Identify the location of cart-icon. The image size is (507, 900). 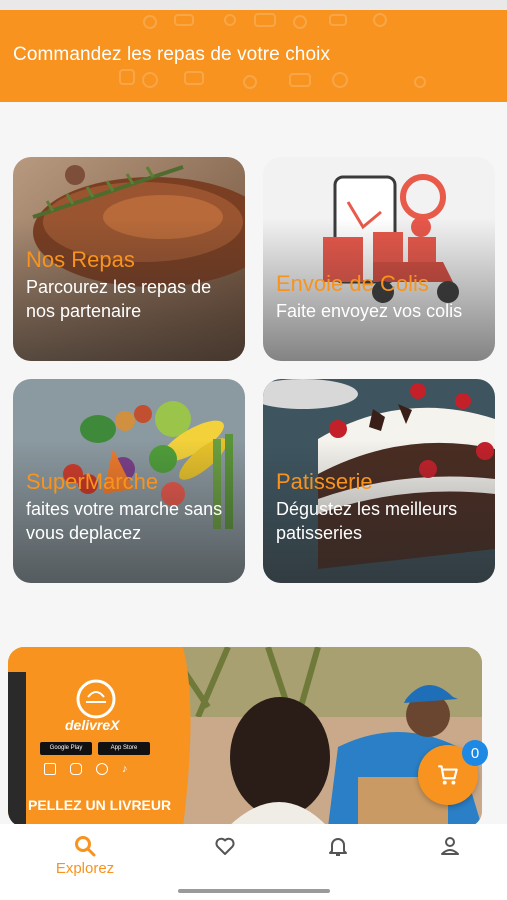
(448, 775).